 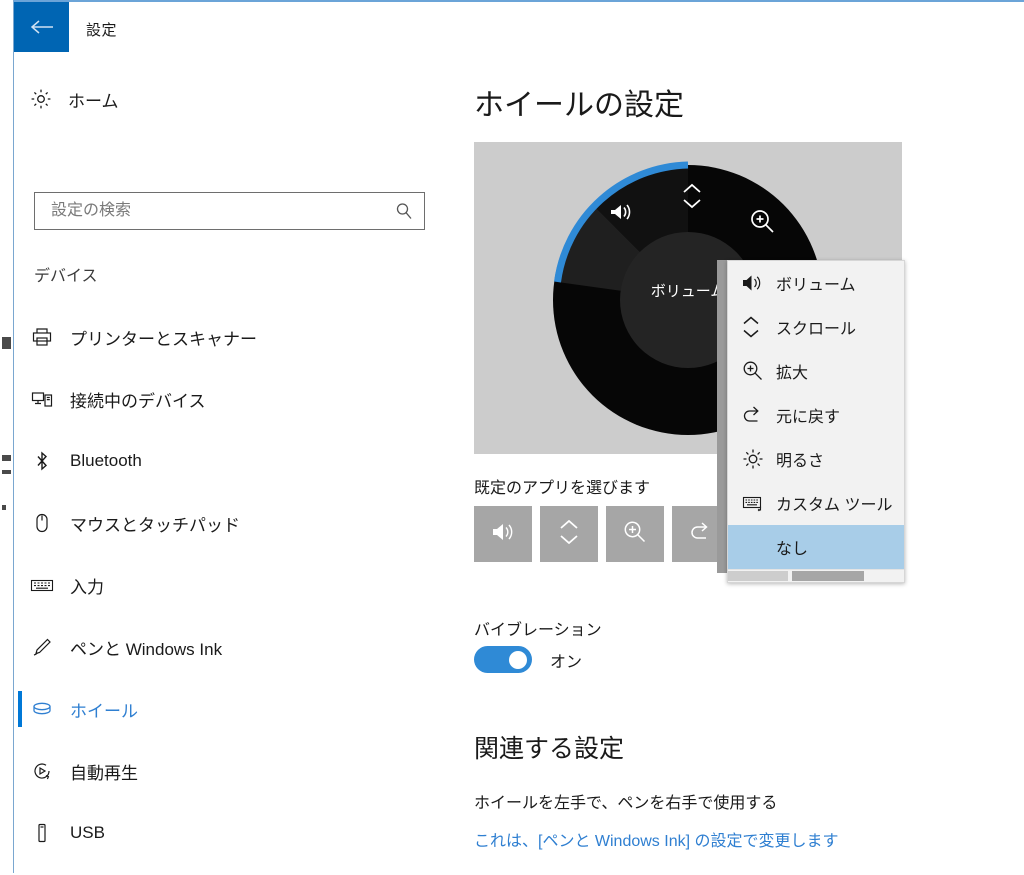 I want to click on pen-icon, so click(x=42, y=647).